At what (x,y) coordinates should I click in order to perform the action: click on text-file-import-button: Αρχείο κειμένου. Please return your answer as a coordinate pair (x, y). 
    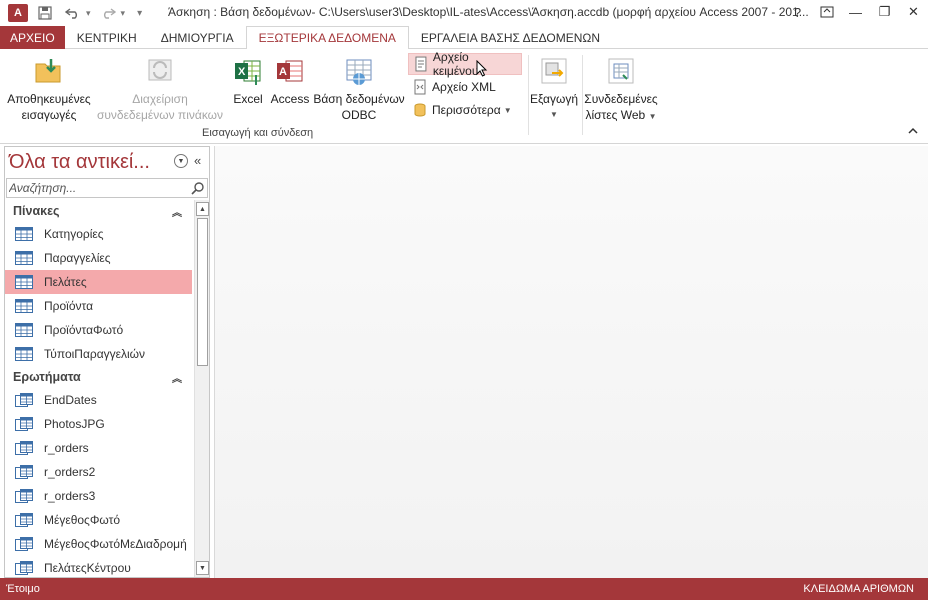
    Looking at the image, I should click on (465, 64).